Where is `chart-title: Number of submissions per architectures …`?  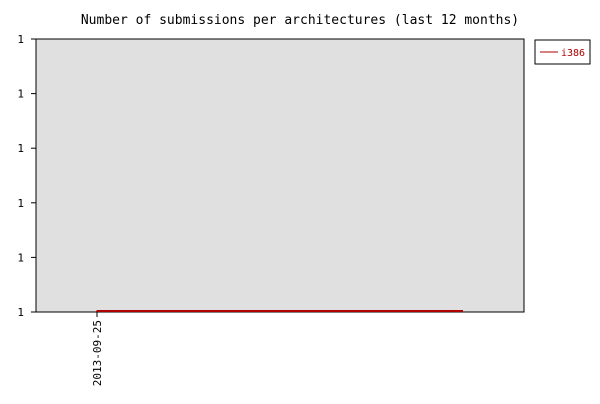
chart-title: Number of submissions per architectures … is located at coordinates (300, 20).